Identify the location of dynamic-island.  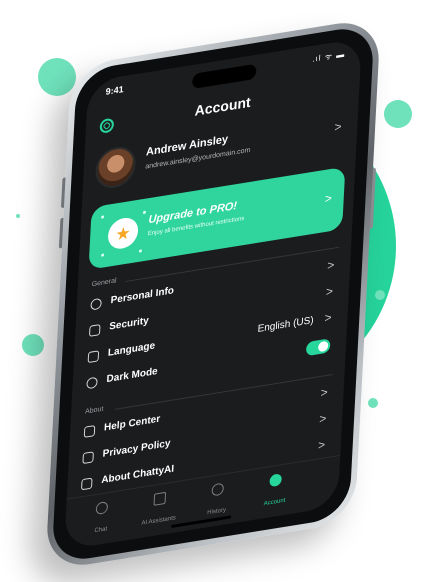
(224, 76).